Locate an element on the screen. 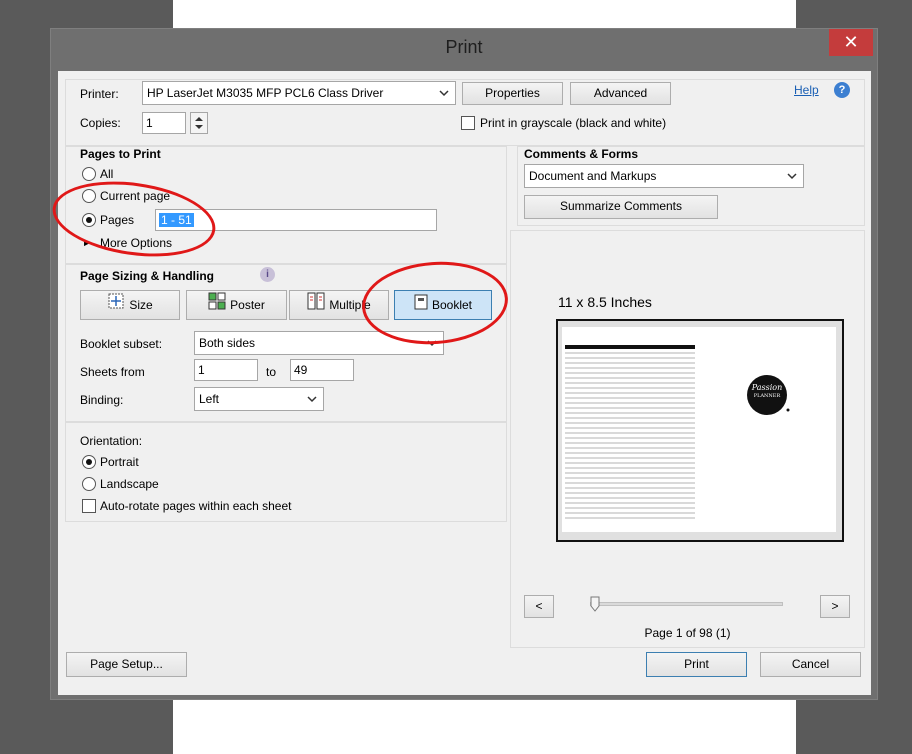 The width and height of the screenshot is (912, 754). landscape-label: Landscape is located at coordinates (129, 484).